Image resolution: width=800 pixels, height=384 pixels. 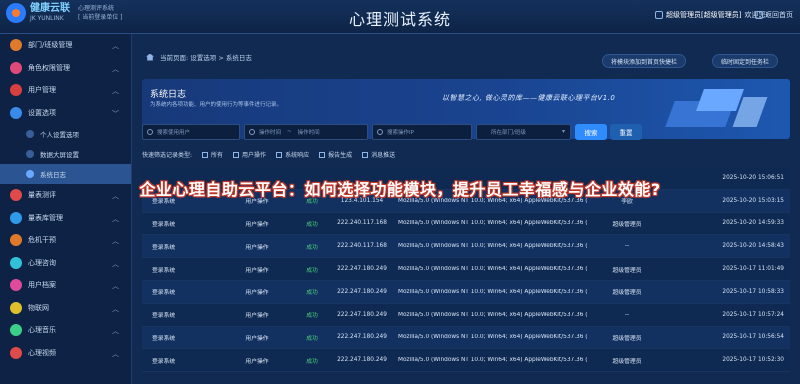 I want to click on filter-option-label: 所有, so click(x=217, y=155).